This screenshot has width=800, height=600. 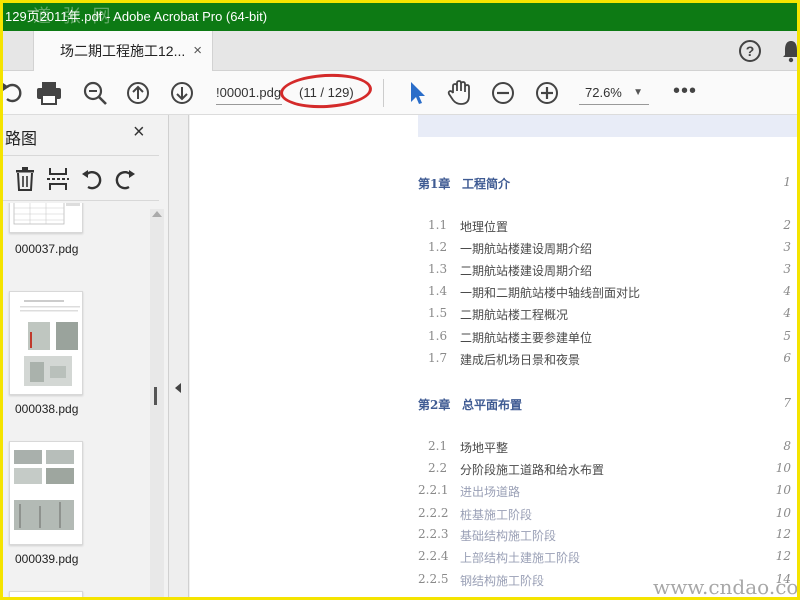 What do you see at coordinates (47, 249) in the screenshot?
I see `thumbnail-label: 000037.pdg` at bounding box center [47, 249].